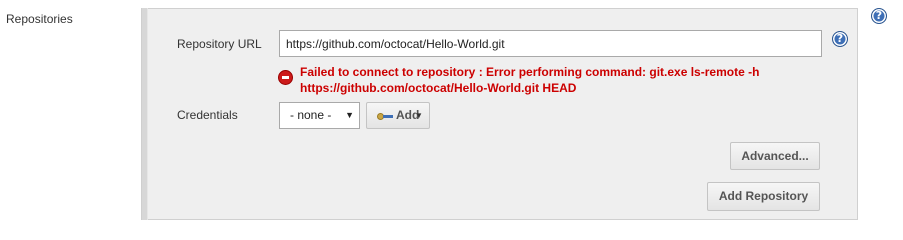 Image resolution: width=903 pixels, height=240 pixels. What do you see at coordinates (311, 115) in the screenshot?
I see `credentials-selected-value: - none -` at bounding box center [311, 115].